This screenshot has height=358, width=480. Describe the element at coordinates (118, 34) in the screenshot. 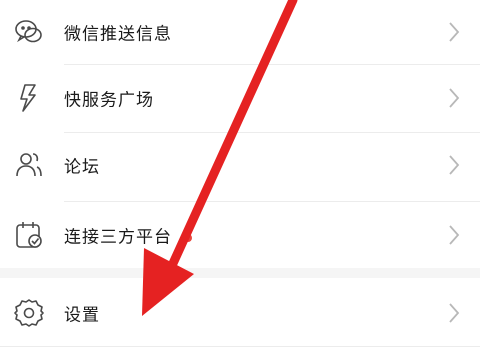

I see `menu-item-label: 微信推送信息` at that location.